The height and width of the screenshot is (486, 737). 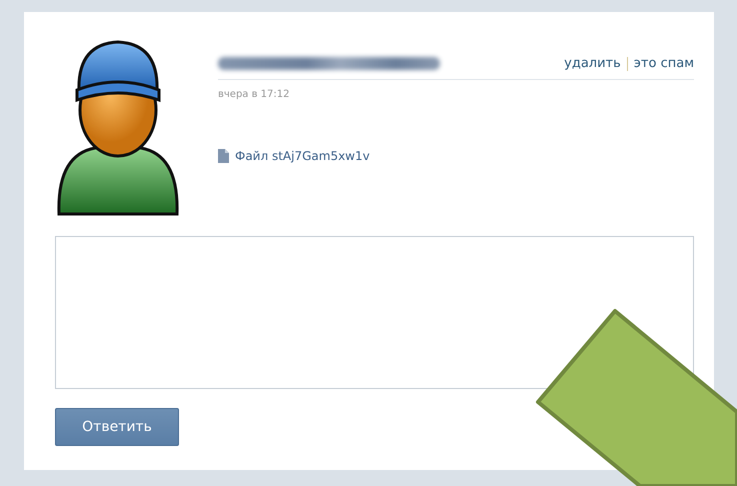 What do you see at coordinates (592, 63) in the screenshot?
I see `action-link: удалить` at bounding box center [592, 63].